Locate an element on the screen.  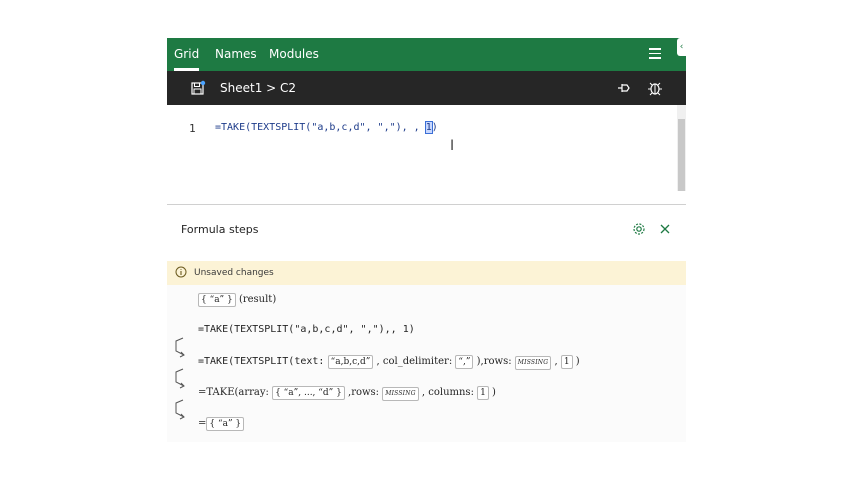
scrollbar-thumb is located at coordinates (681, 155).